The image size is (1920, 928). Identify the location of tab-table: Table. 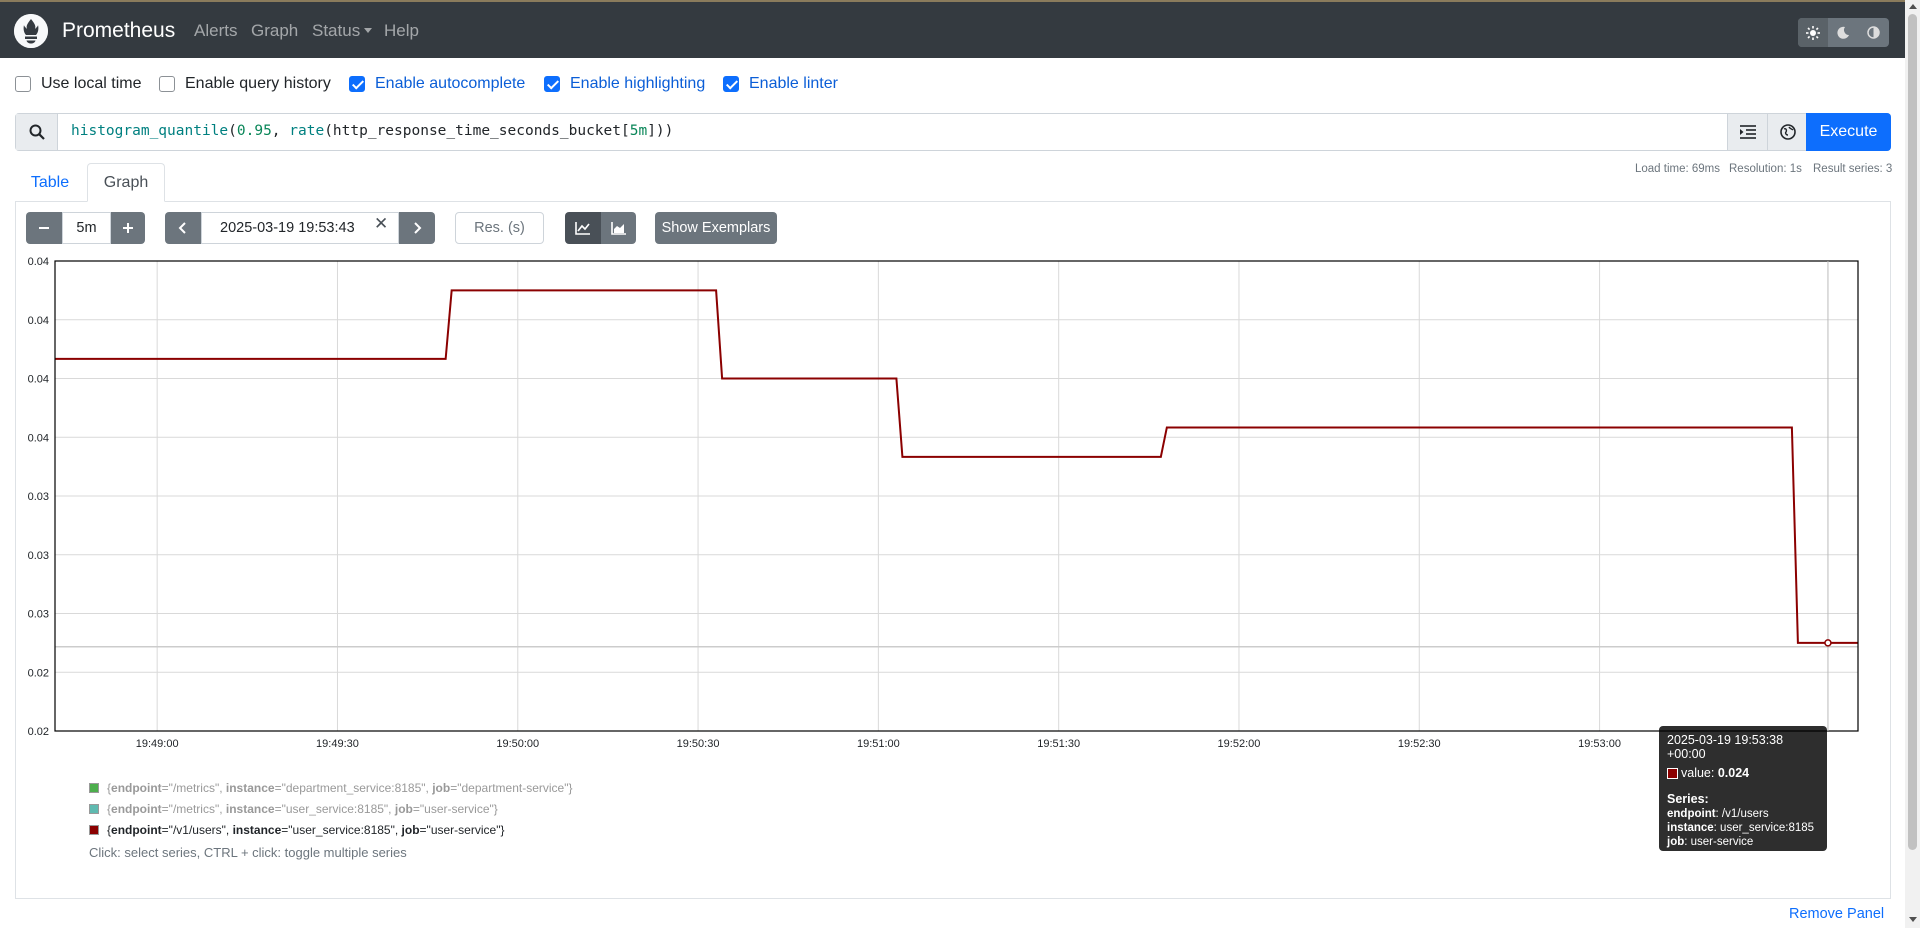
(50, 182).